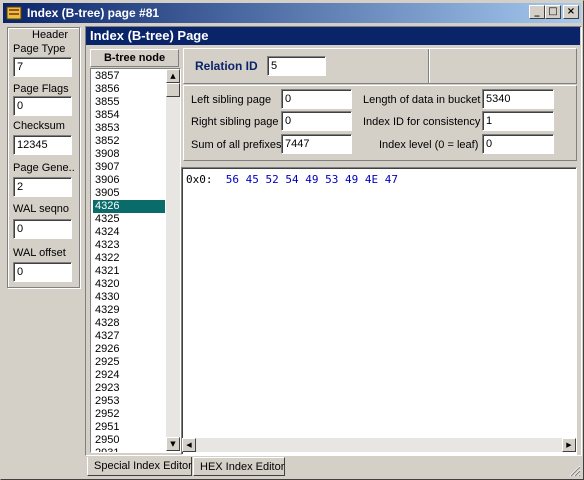  I want to click on hex-offset: 0x0:, so click(199, 179).